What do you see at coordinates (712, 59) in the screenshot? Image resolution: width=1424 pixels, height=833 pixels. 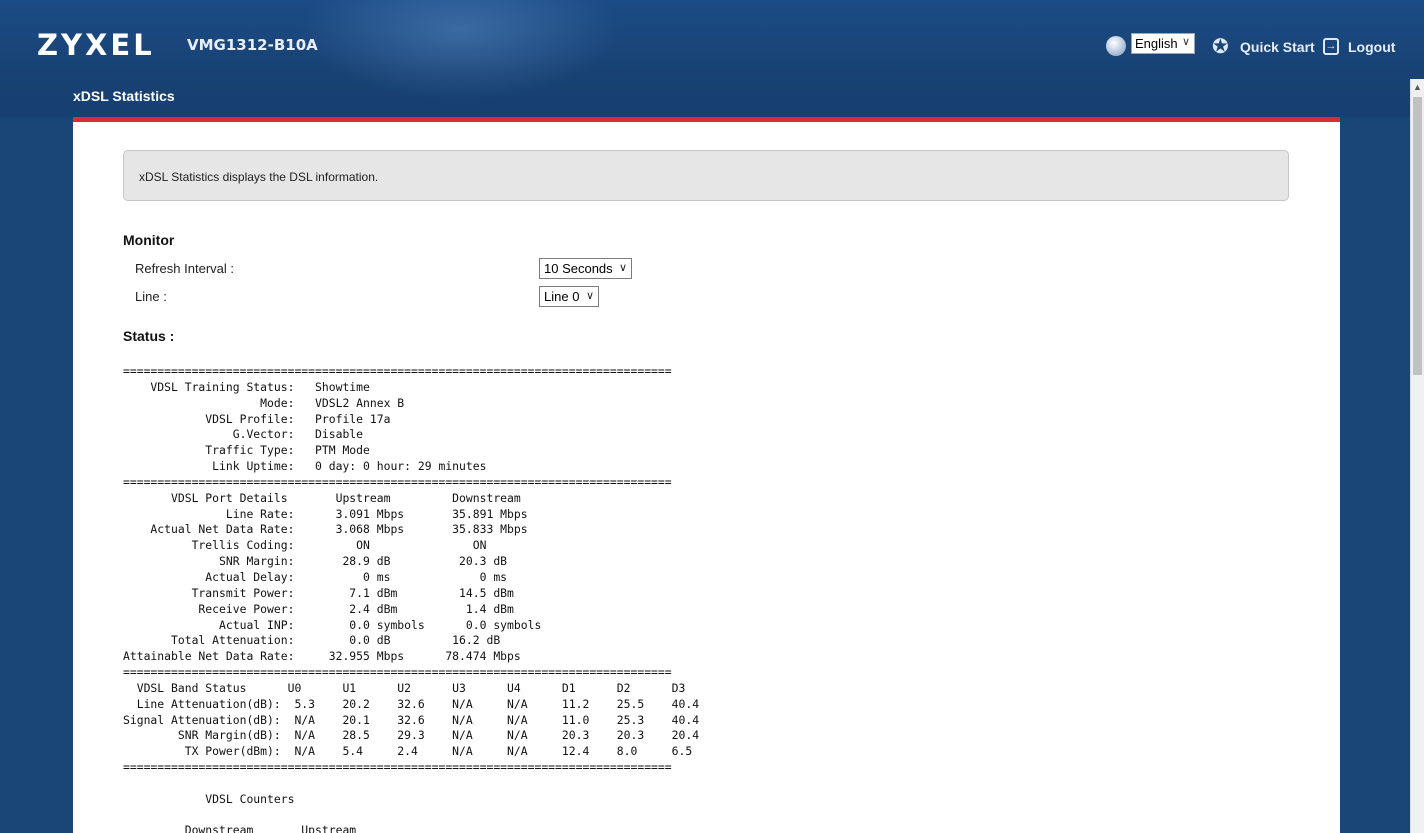 I see `top-header` at bounding box center [712, 59].